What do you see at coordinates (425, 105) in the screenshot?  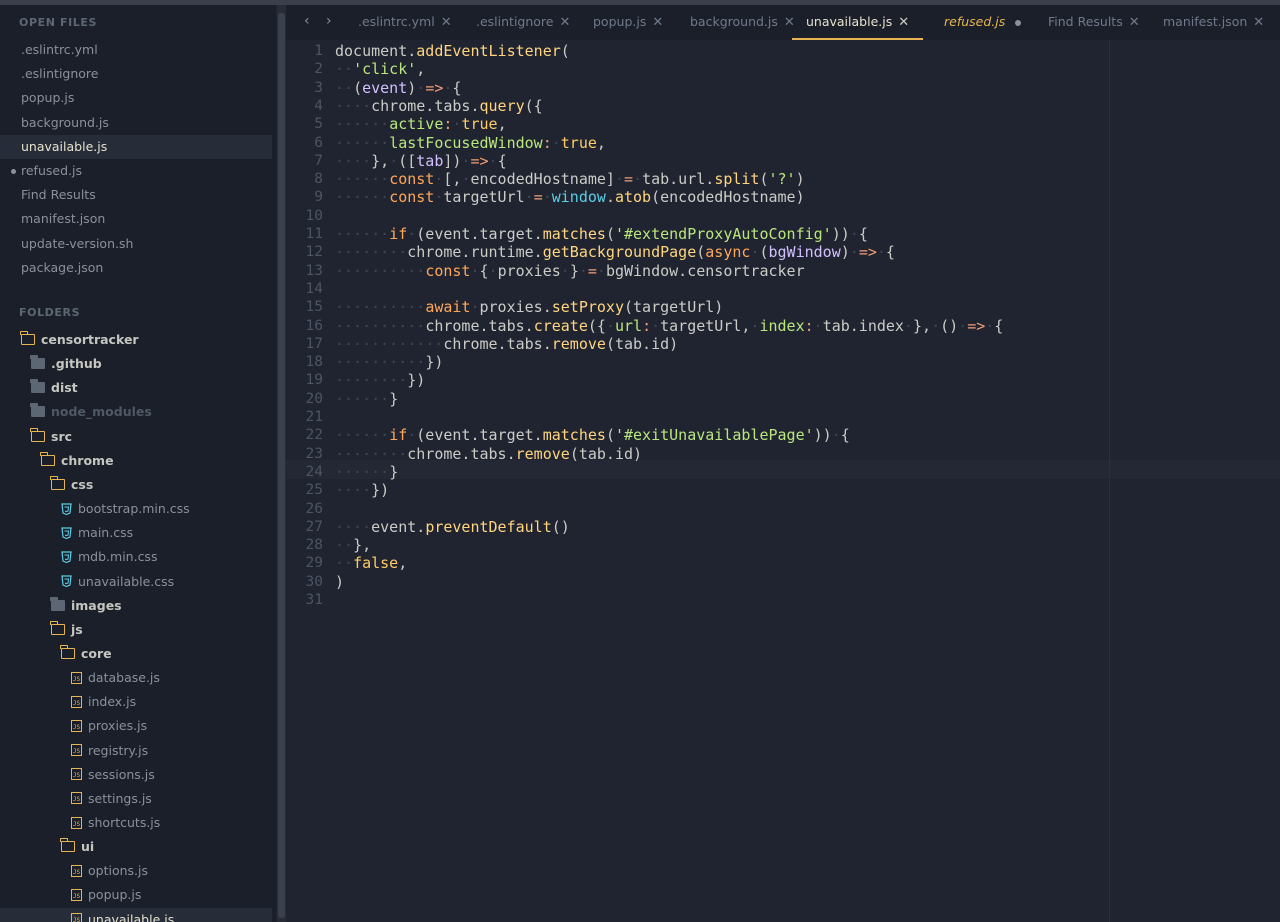 I see `code-token: chrome.tabs.` at bounding box center [425, 105].